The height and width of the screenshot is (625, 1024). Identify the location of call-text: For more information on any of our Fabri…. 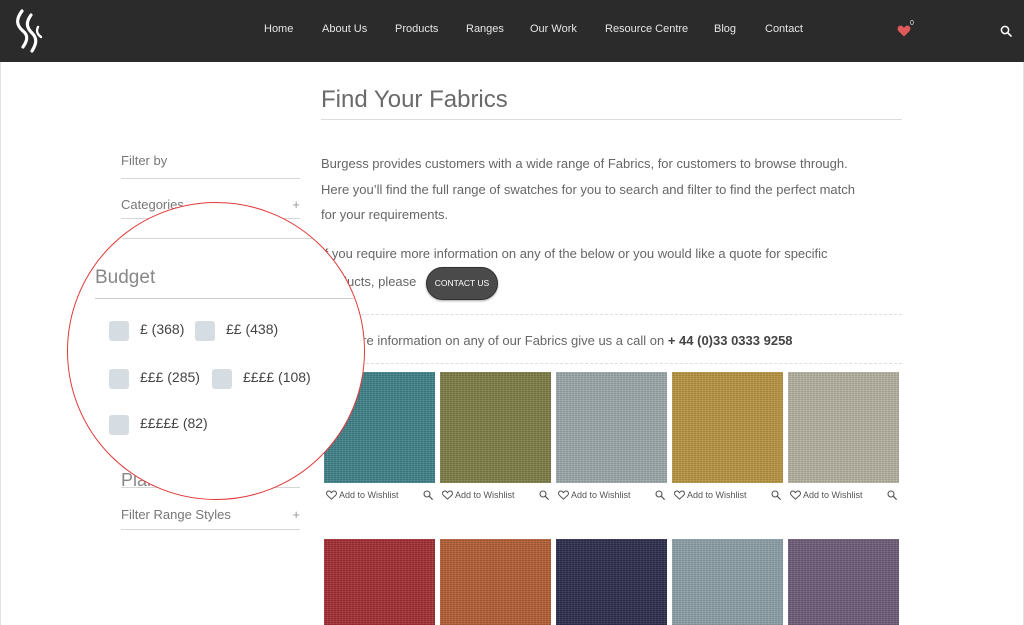
(493, 340).